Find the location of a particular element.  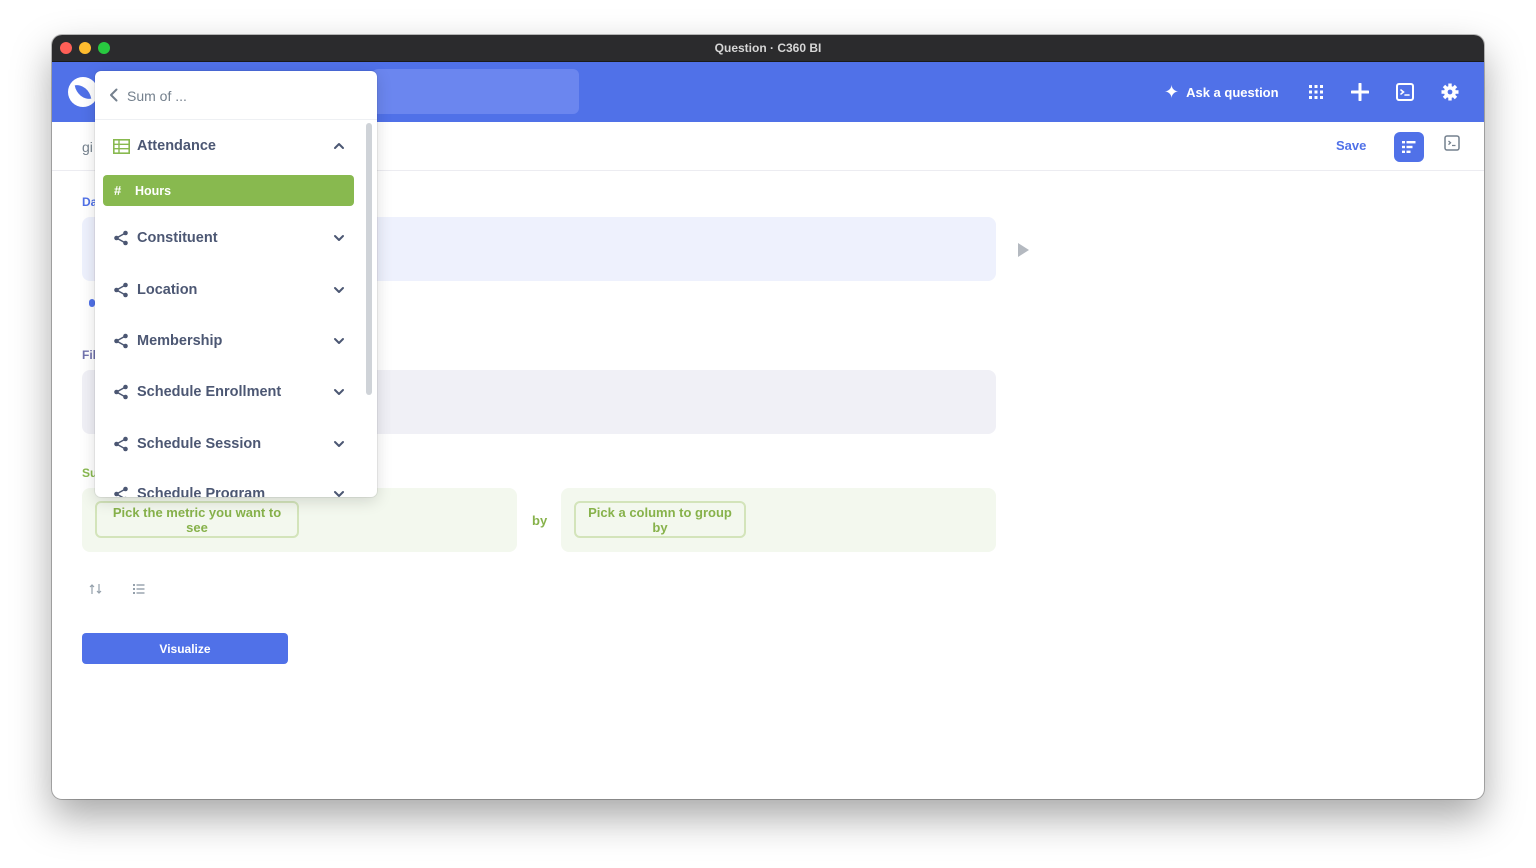

section-label: Schedule Enrollment is located at coordinates (209, 392).